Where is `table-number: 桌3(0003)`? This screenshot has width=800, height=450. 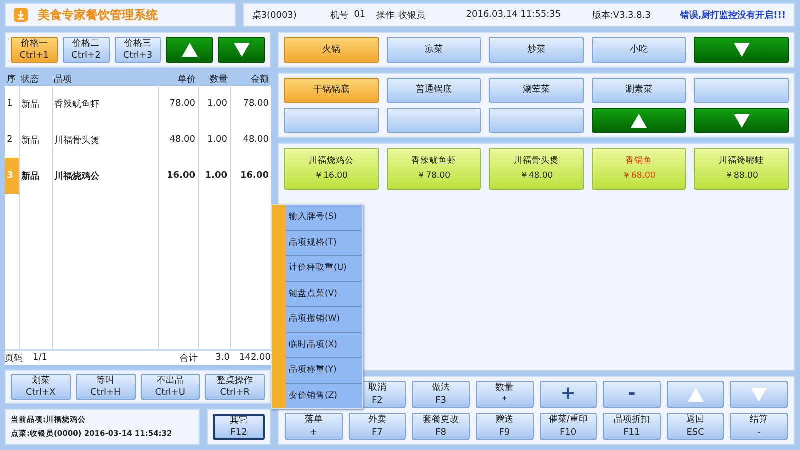
table-number: 桌3(0003) is located at coordinates (275, 16).